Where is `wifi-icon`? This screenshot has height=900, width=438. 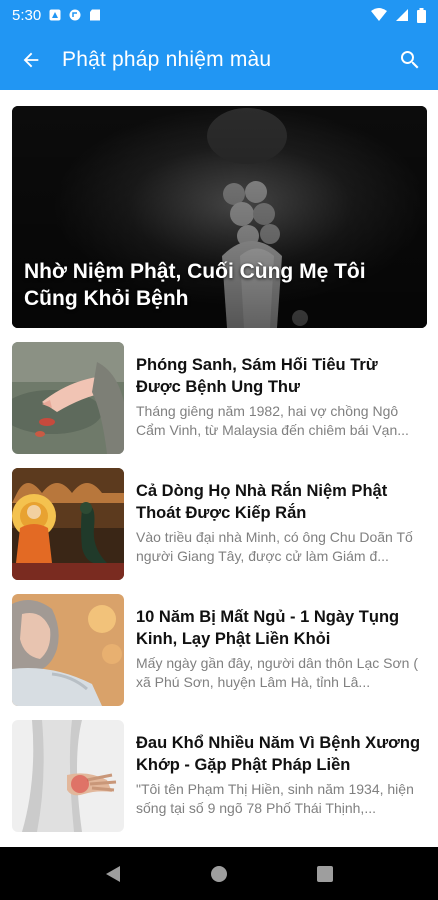 wifi-icon is located at coordinates (379, 14).